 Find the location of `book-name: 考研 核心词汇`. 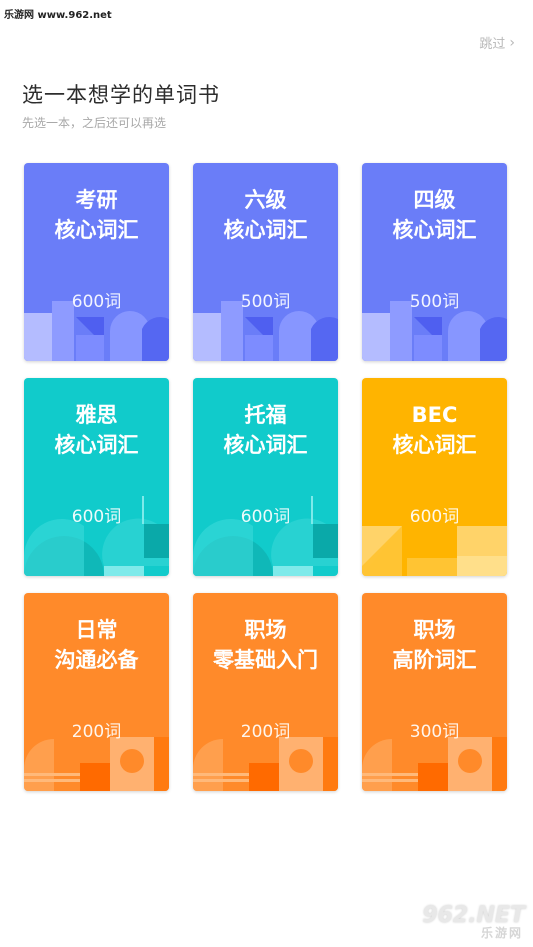

book-name: 考研 核心词汇 is located at coordinates (96, 215).